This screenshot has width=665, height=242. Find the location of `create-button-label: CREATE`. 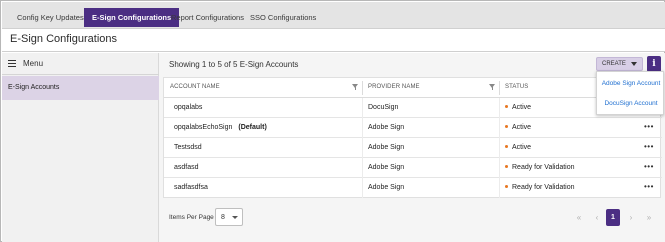

create-button-label: CREATE is located at coordinates (614, 64).